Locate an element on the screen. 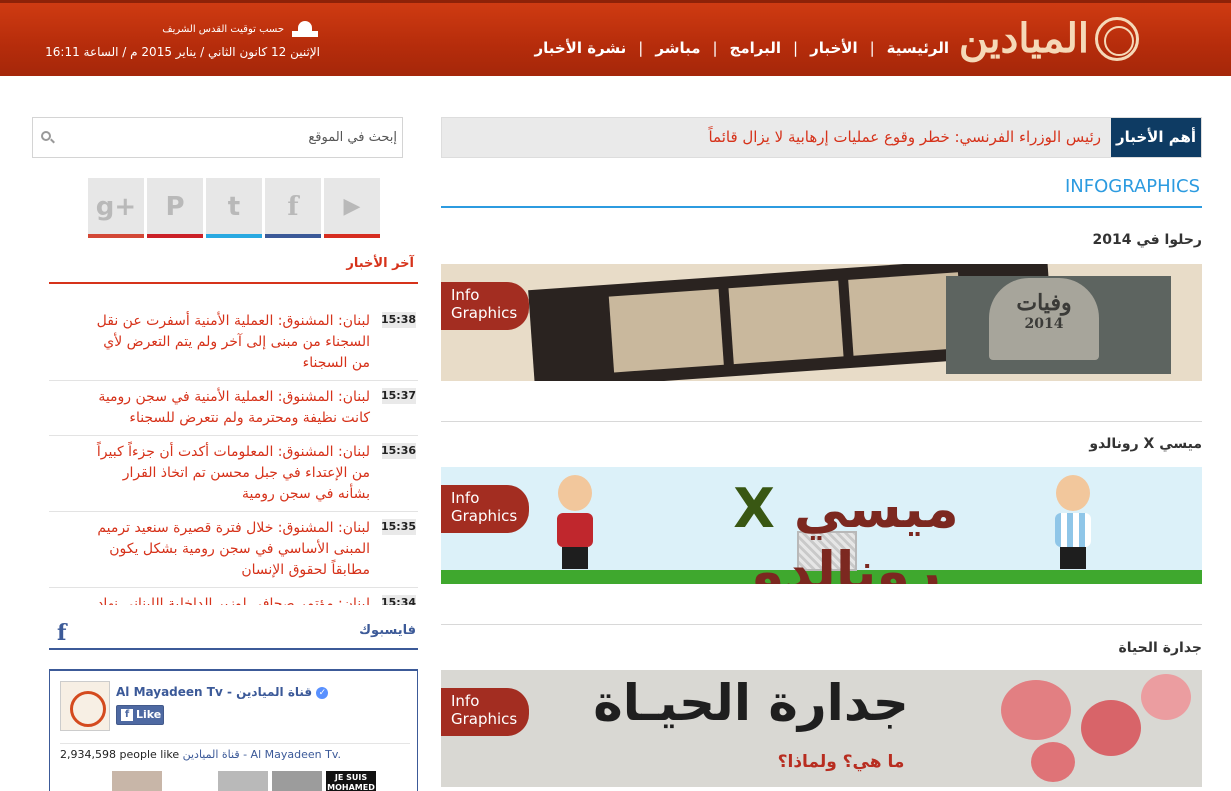  fb-count-text: 2,934,598 people like is located at coordinates (120, 754).